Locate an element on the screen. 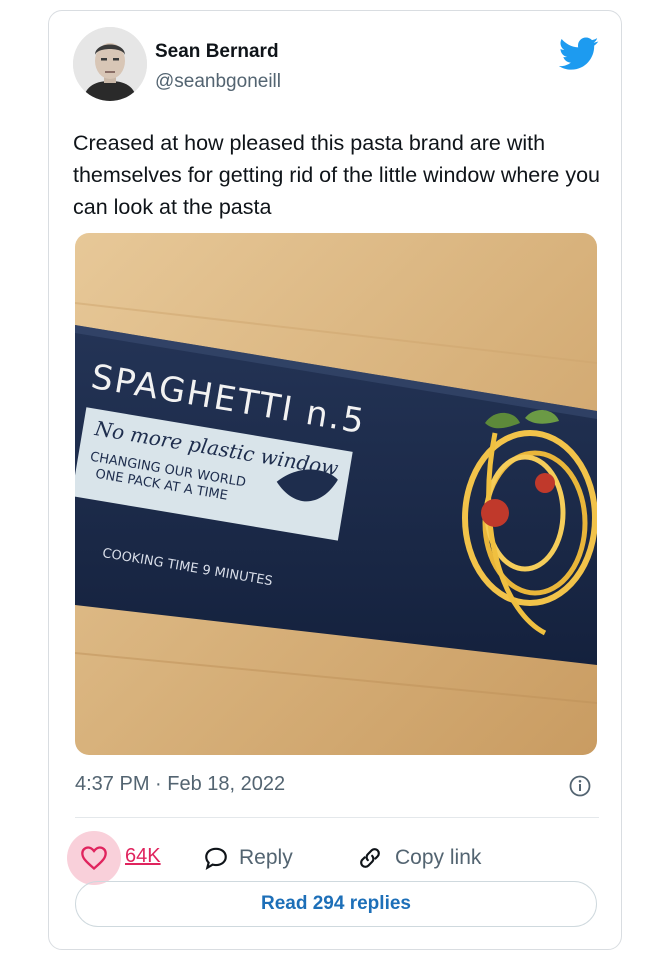  reply-button: Reply is located at coordinates (248, 858).